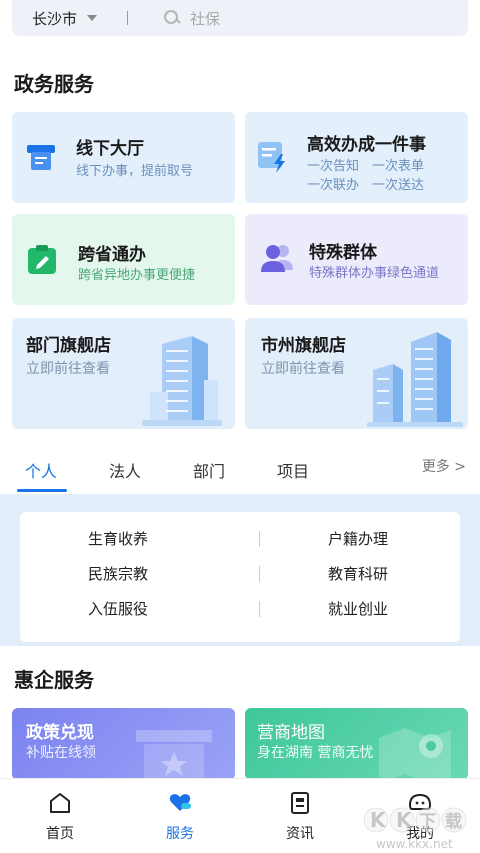 The width and height of the screenshot is (480, 853). I want to click on card-subtitle: 跨省异地办事更便捷, so click(137, 275).